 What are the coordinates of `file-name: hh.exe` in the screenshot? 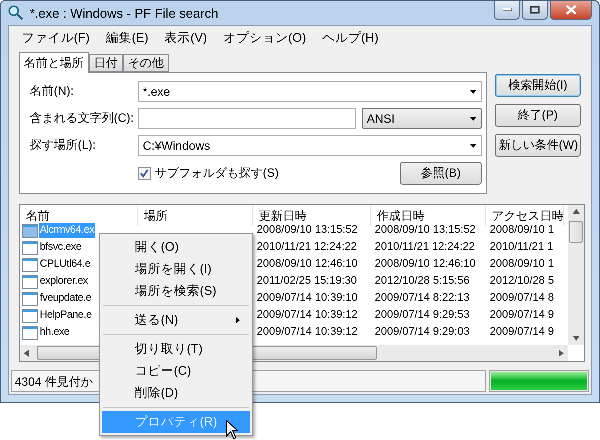 It's located at (55, 332).